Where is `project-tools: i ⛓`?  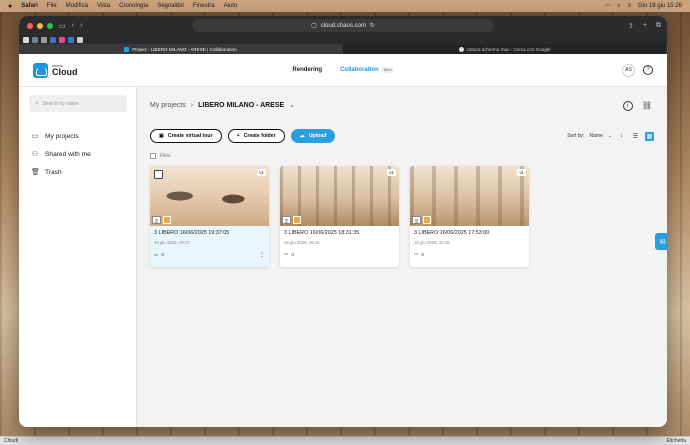 project-tools: i ⛓ is located at coordinates (637, 106).